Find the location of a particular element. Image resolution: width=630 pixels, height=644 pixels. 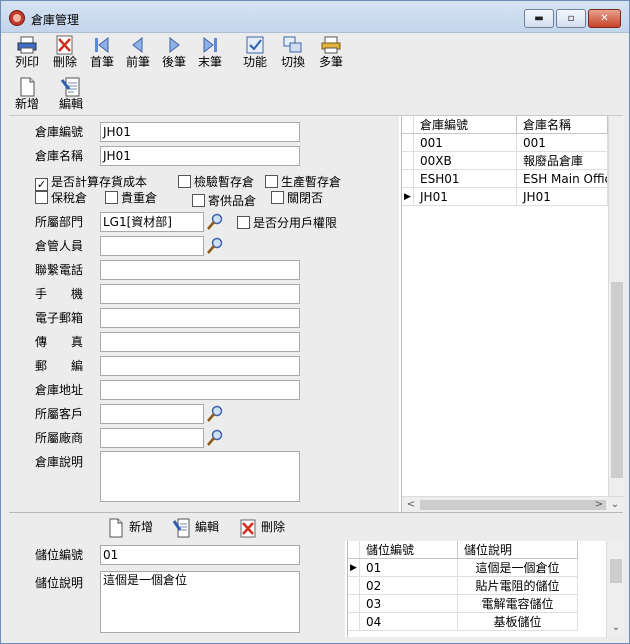

loc-header-code: 儲位編號 is located at coordinates (409, 550).